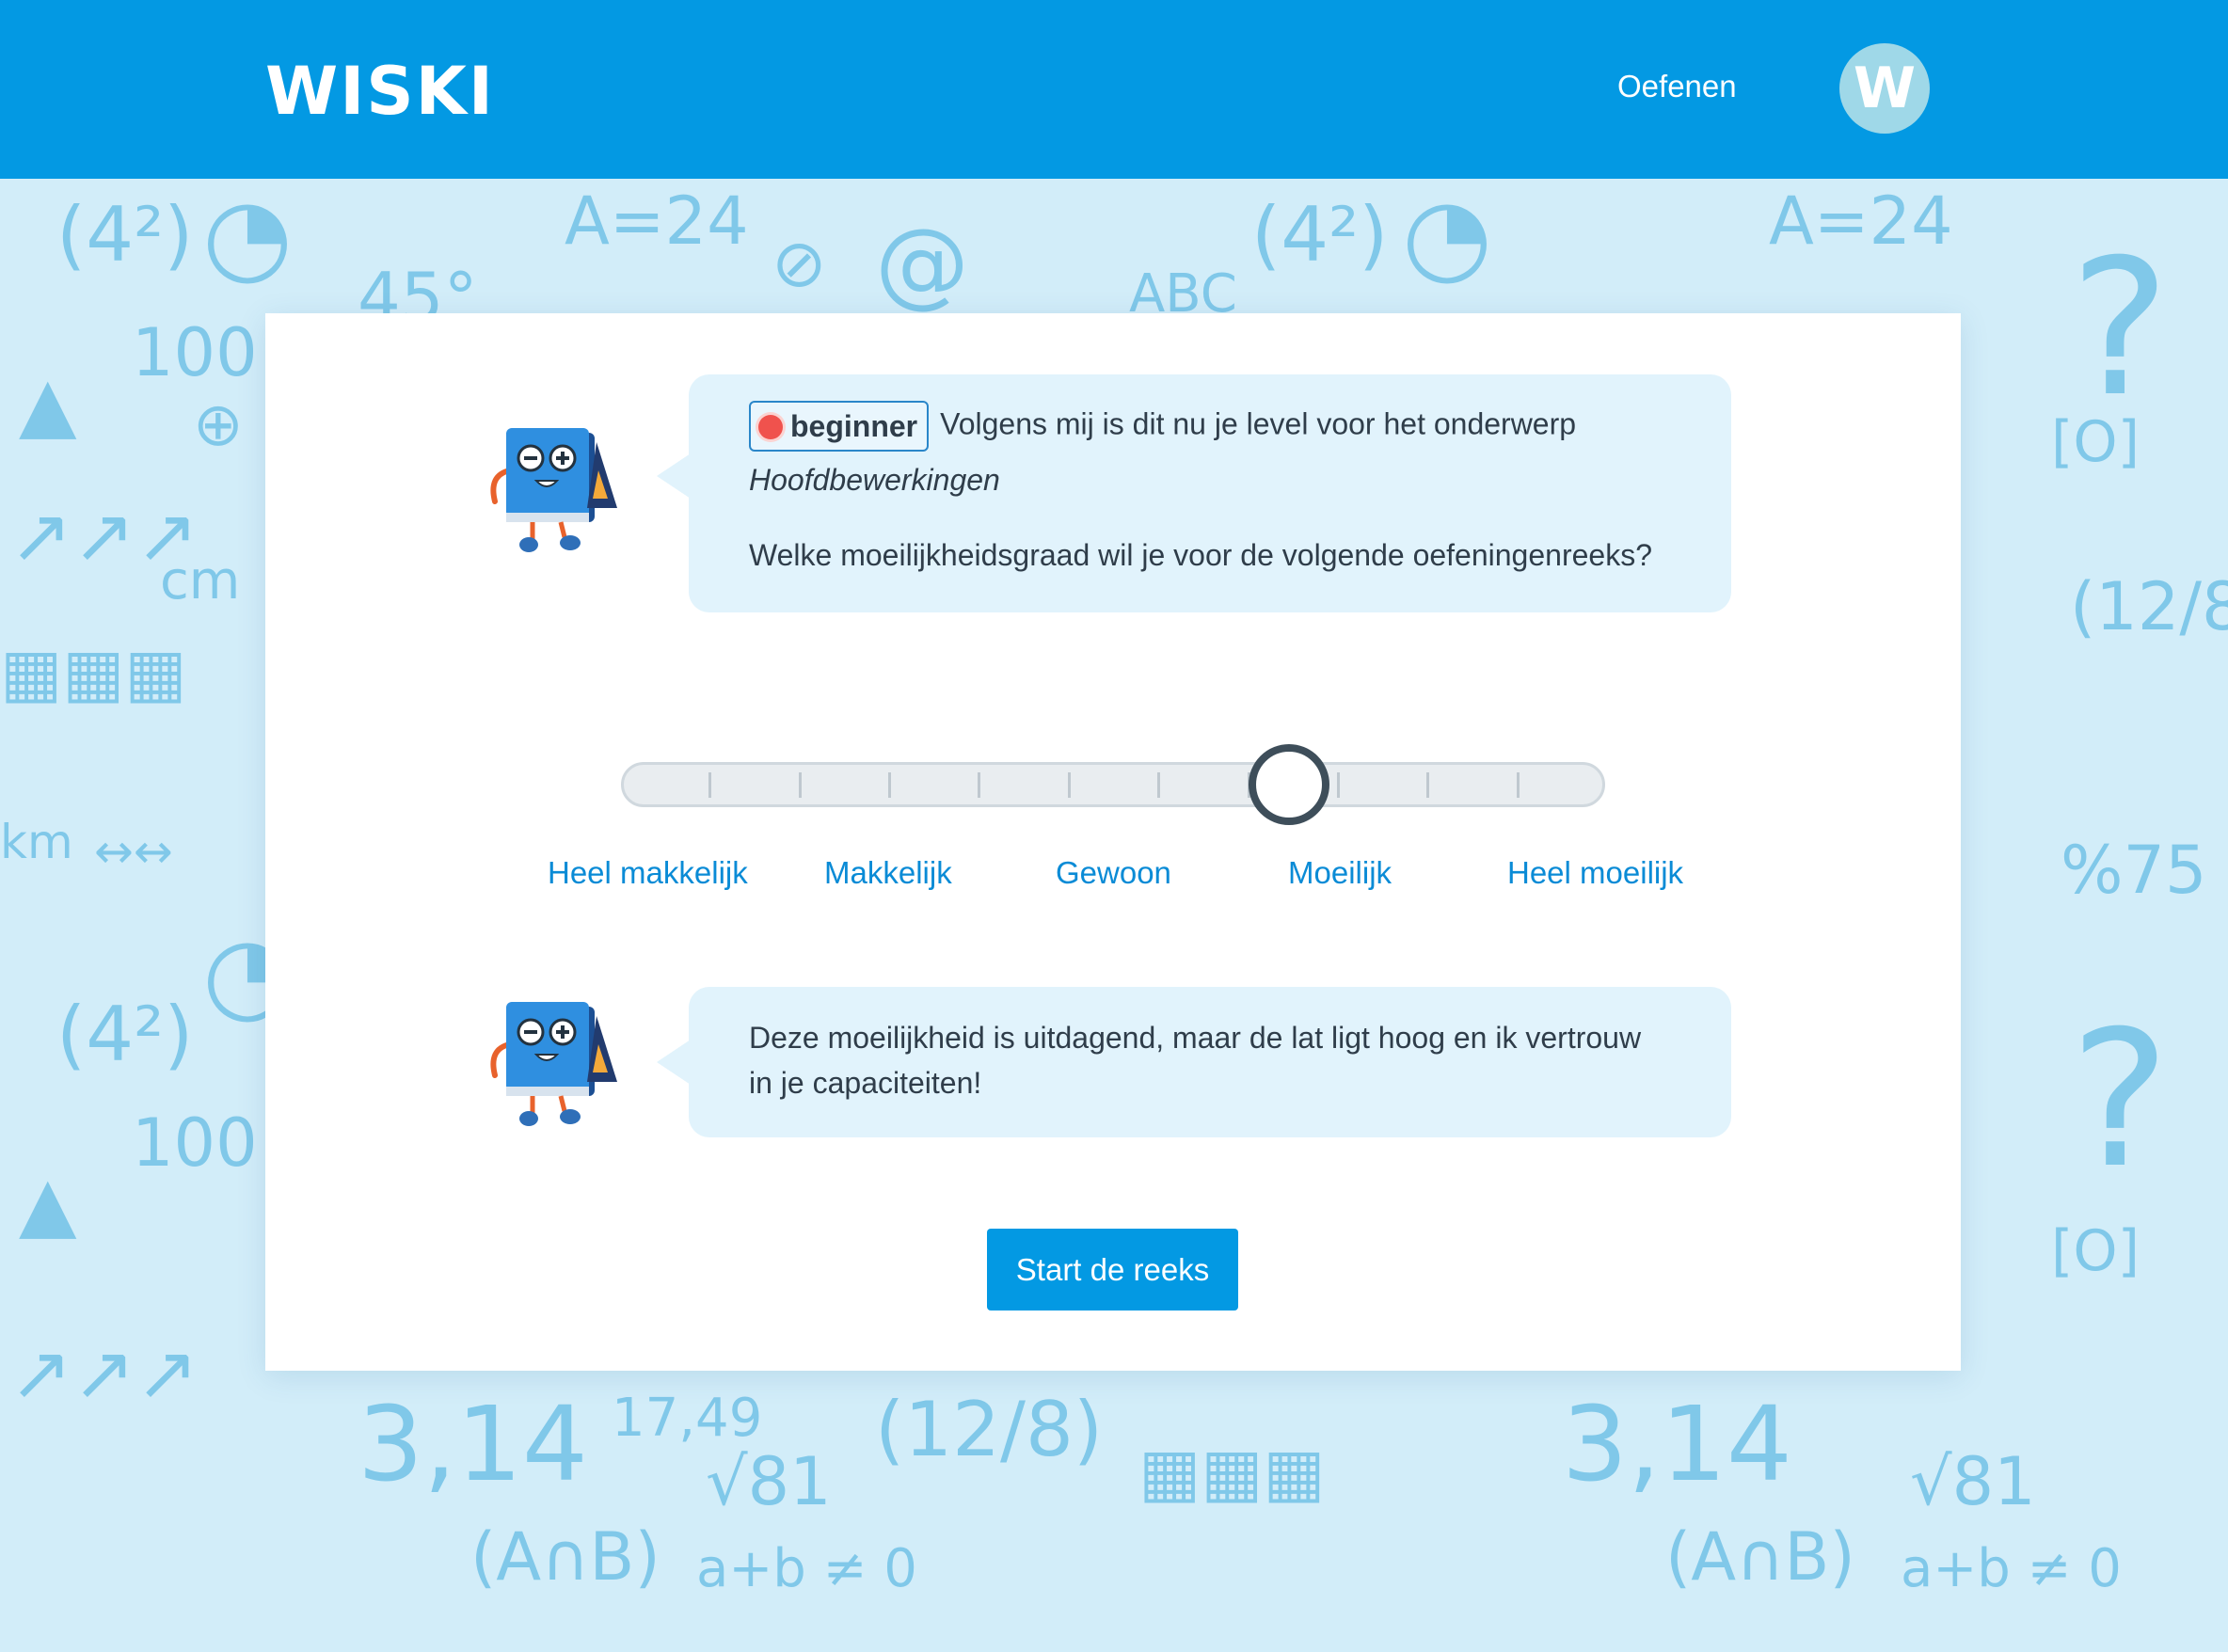 Image resolution: width=2228 pixels, height=1652 pixels. What do you see at coordinates (1232, 1472) in the screenshot?
I see `doodle-hatched-2: ▦▦▦` at bounding box center [1232, 1472].